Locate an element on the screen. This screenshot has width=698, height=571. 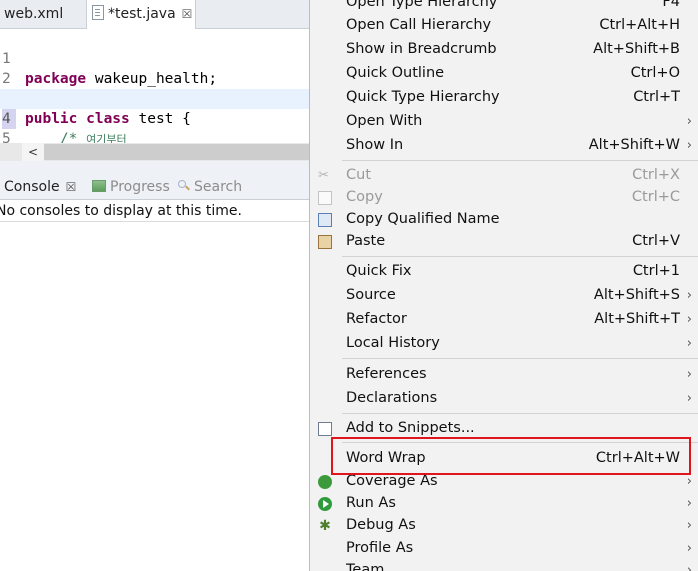
divider is located at coordinates (155, 221).